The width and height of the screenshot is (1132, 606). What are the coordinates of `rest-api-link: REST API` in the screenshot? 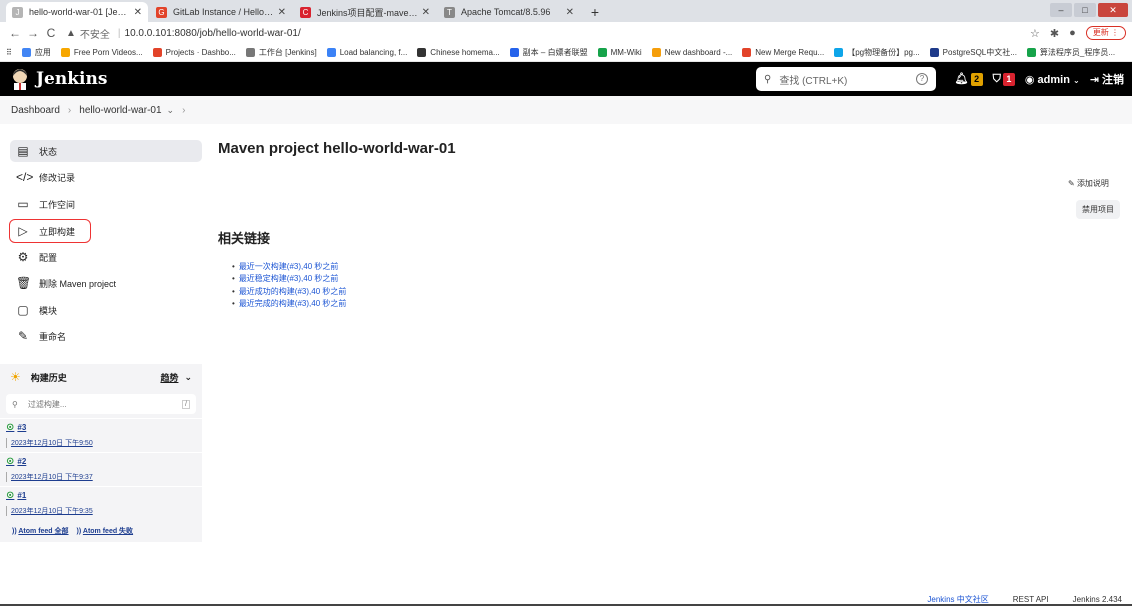 It's located at (1031, 599).